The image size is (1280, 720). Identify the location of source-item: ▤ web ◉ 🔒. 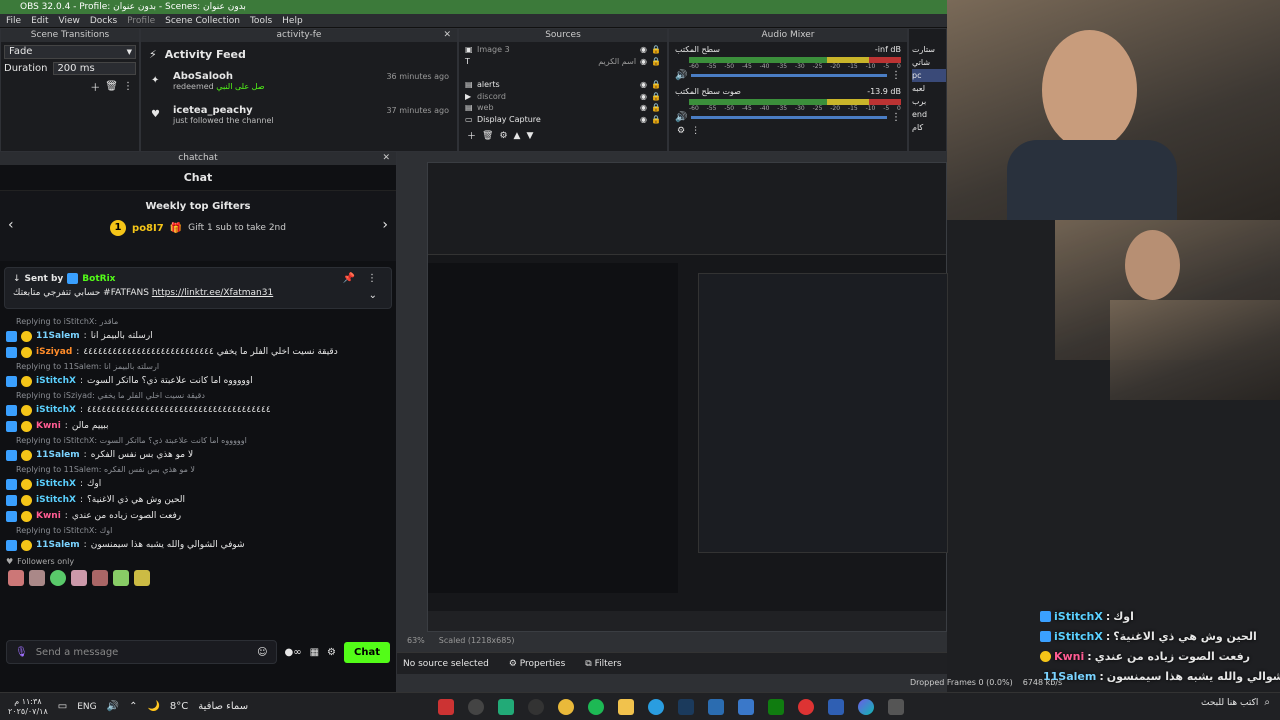
(563, 108).